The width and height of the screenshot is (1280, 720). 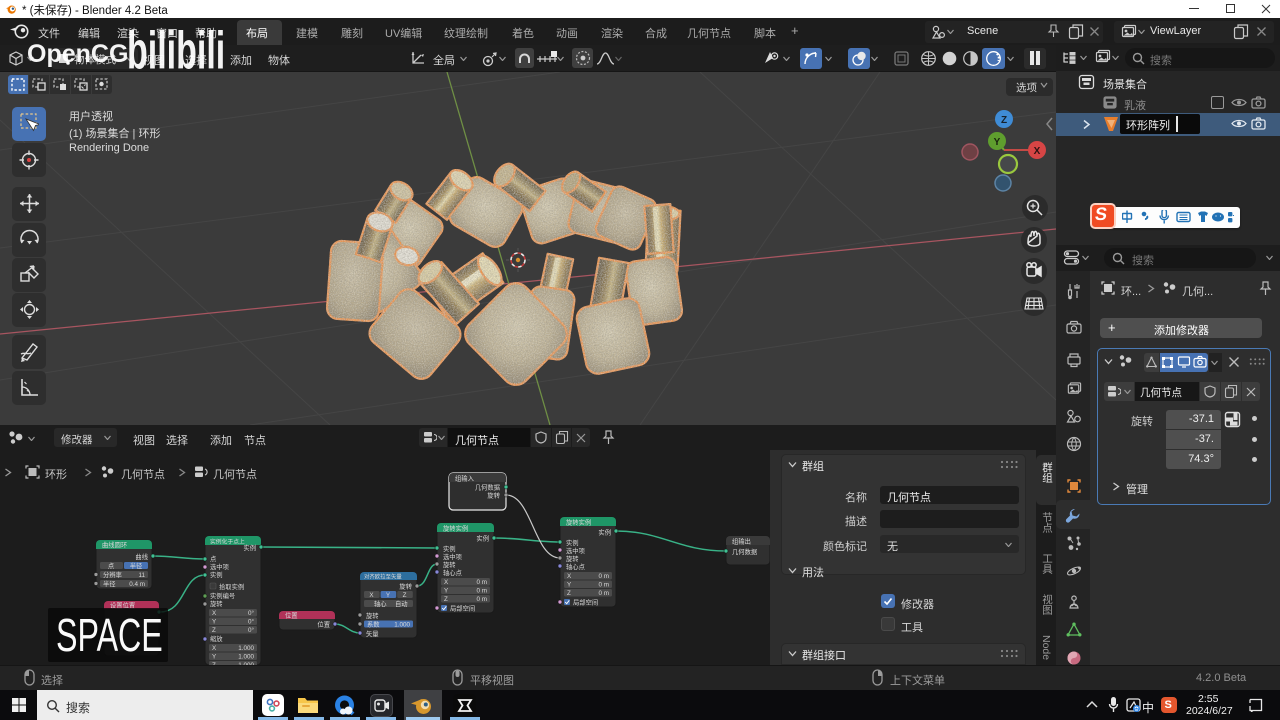 I want to click on svg-text: 实例编号, so click(x=222, y=595).